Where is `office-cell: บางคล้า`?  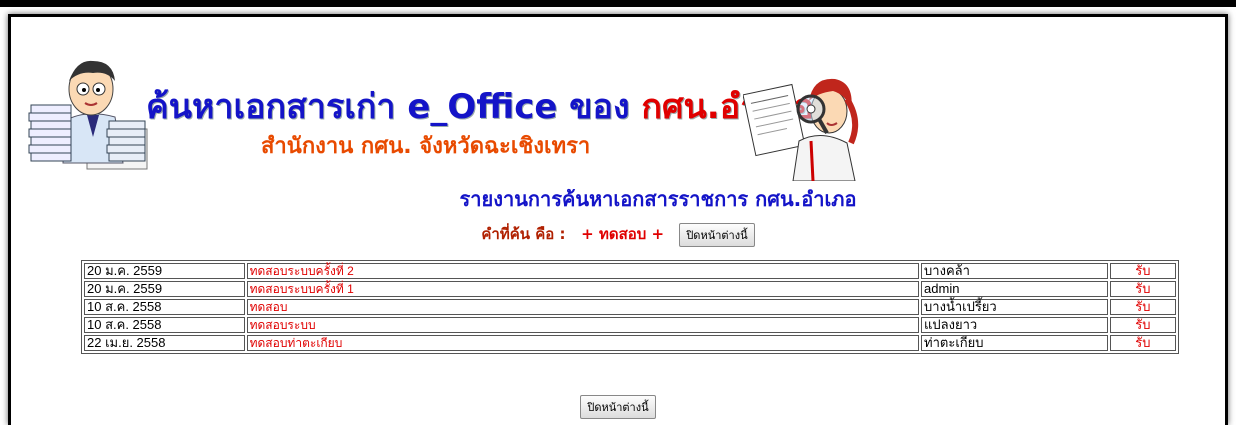
office-cell: บางคล้า is located at coordinates (1014, 271).